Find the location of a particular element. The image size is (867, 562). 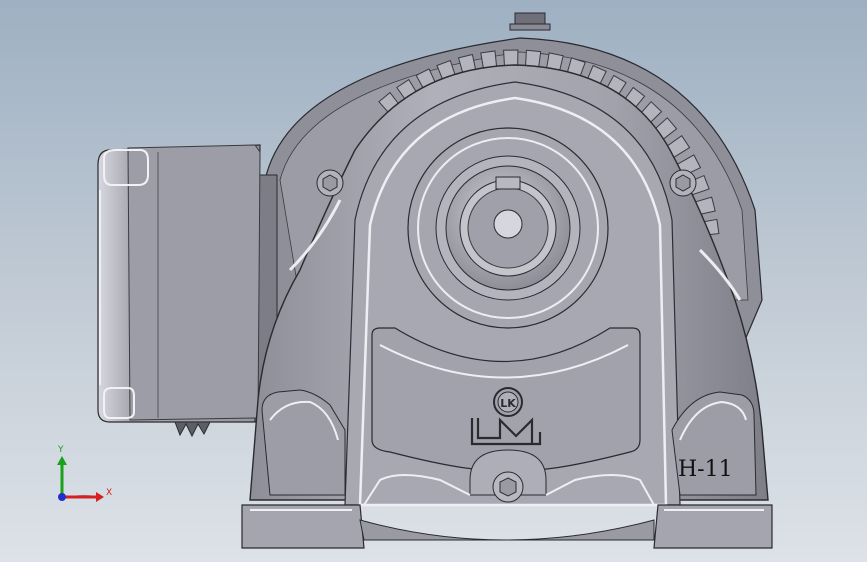

y-axis-arrowhead is located at coordinates (62, 460).